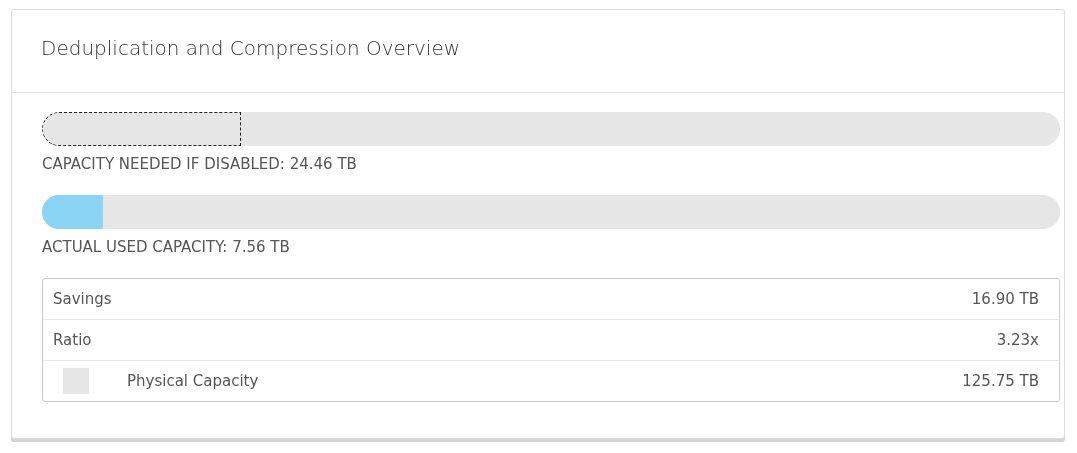 The image size is (1077, 453). What do you see at coordinates (1000, 381) in the screenshot?
I see `row-value: 125.75 TB` at bounding box center [1000, 381].